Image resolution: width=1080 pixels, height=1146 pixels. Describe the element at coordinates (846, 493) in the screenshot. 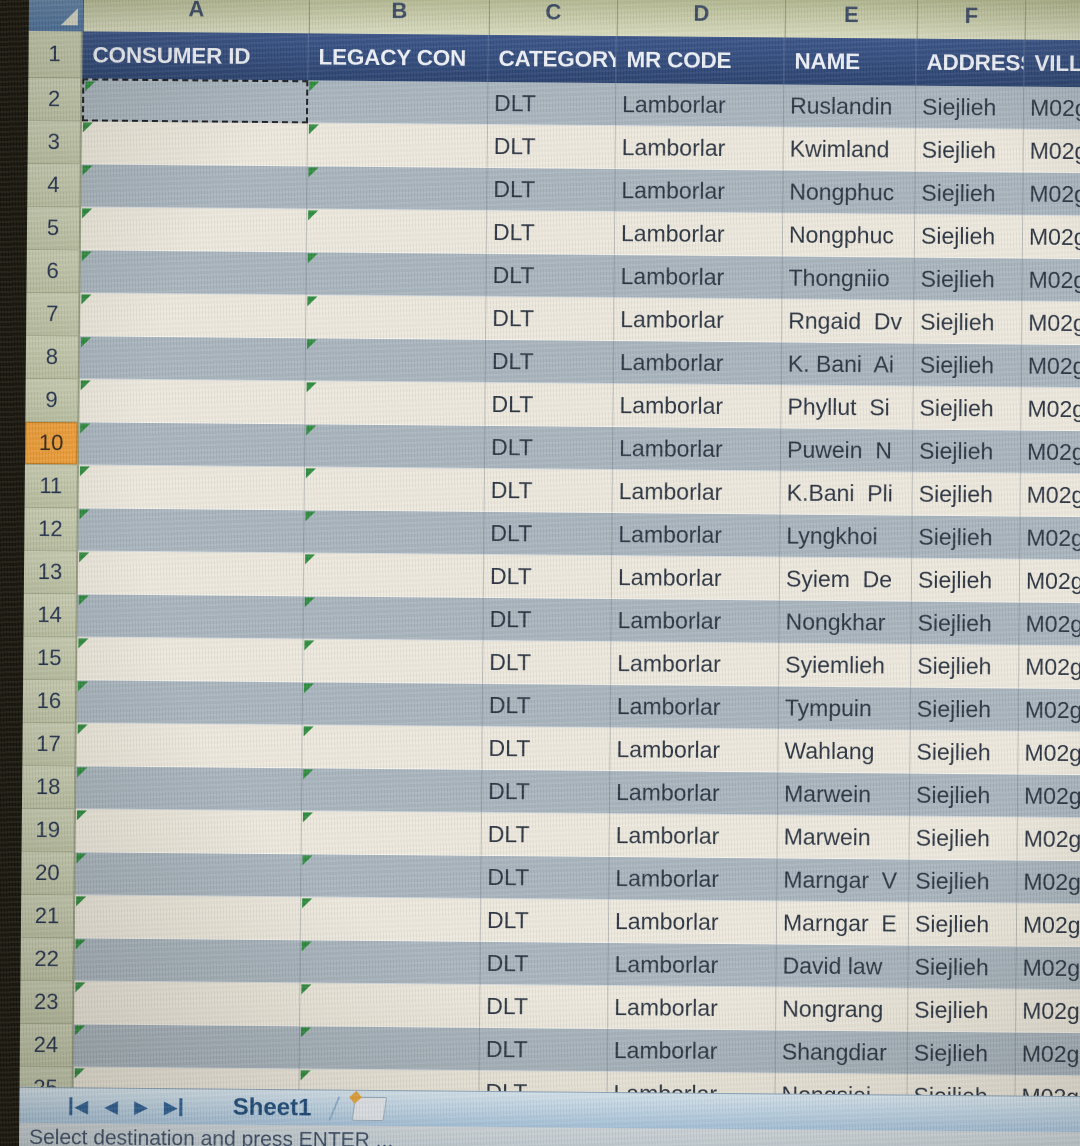

I see `cell-name: K.Bani Pli` at that location.